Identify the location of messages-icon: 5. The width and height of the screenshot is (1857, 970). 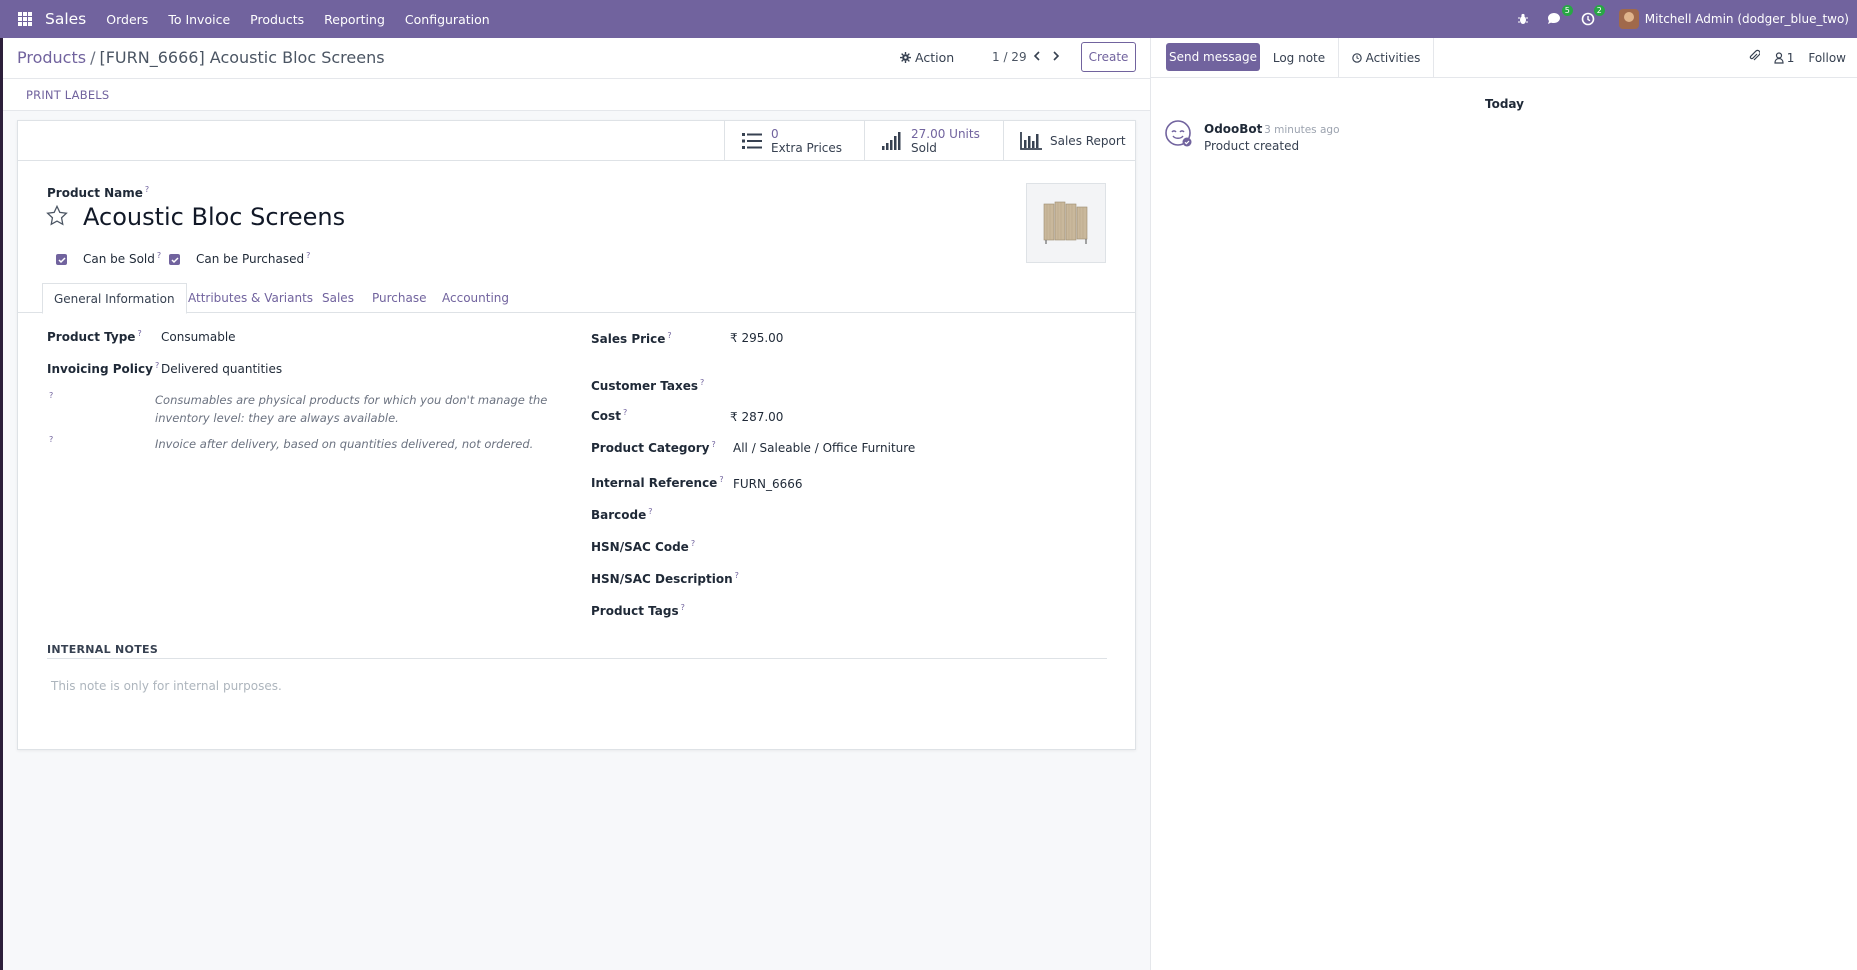
(1560, 15).